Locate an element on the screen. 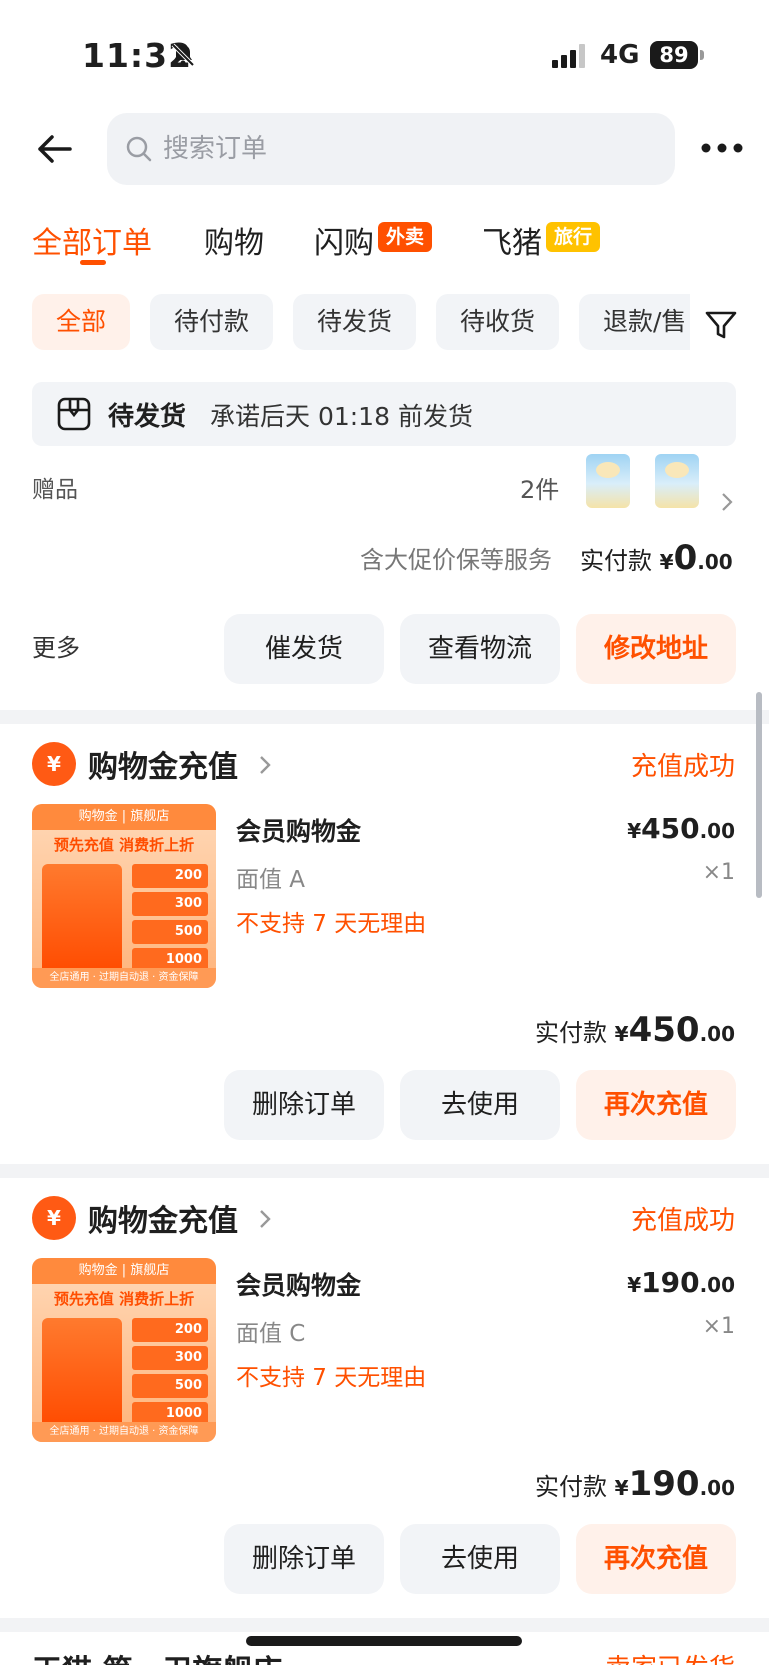  network-type: 4G is located at coordinates (620, 55).